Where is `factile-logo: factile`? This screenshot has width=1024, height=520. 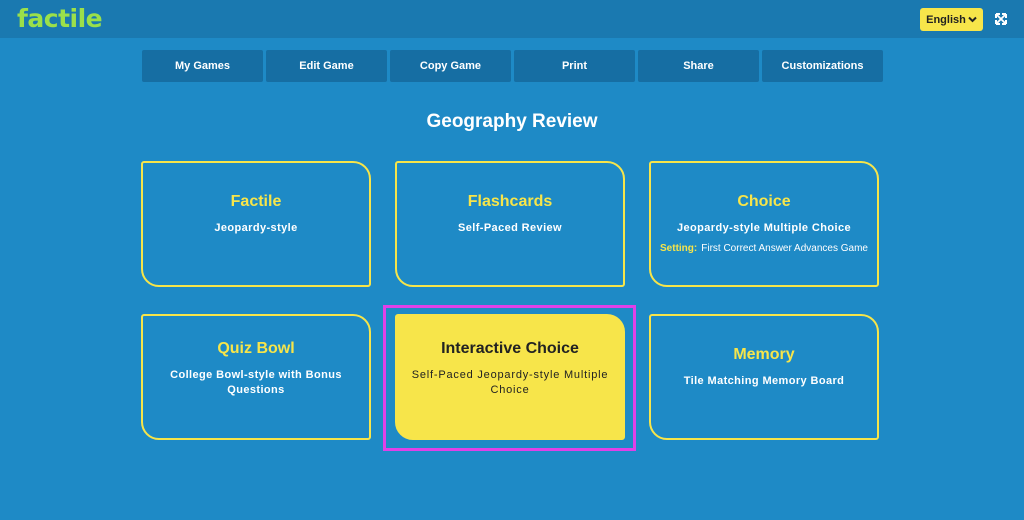
factile-logo: factile is located at coordinates (60, 18).